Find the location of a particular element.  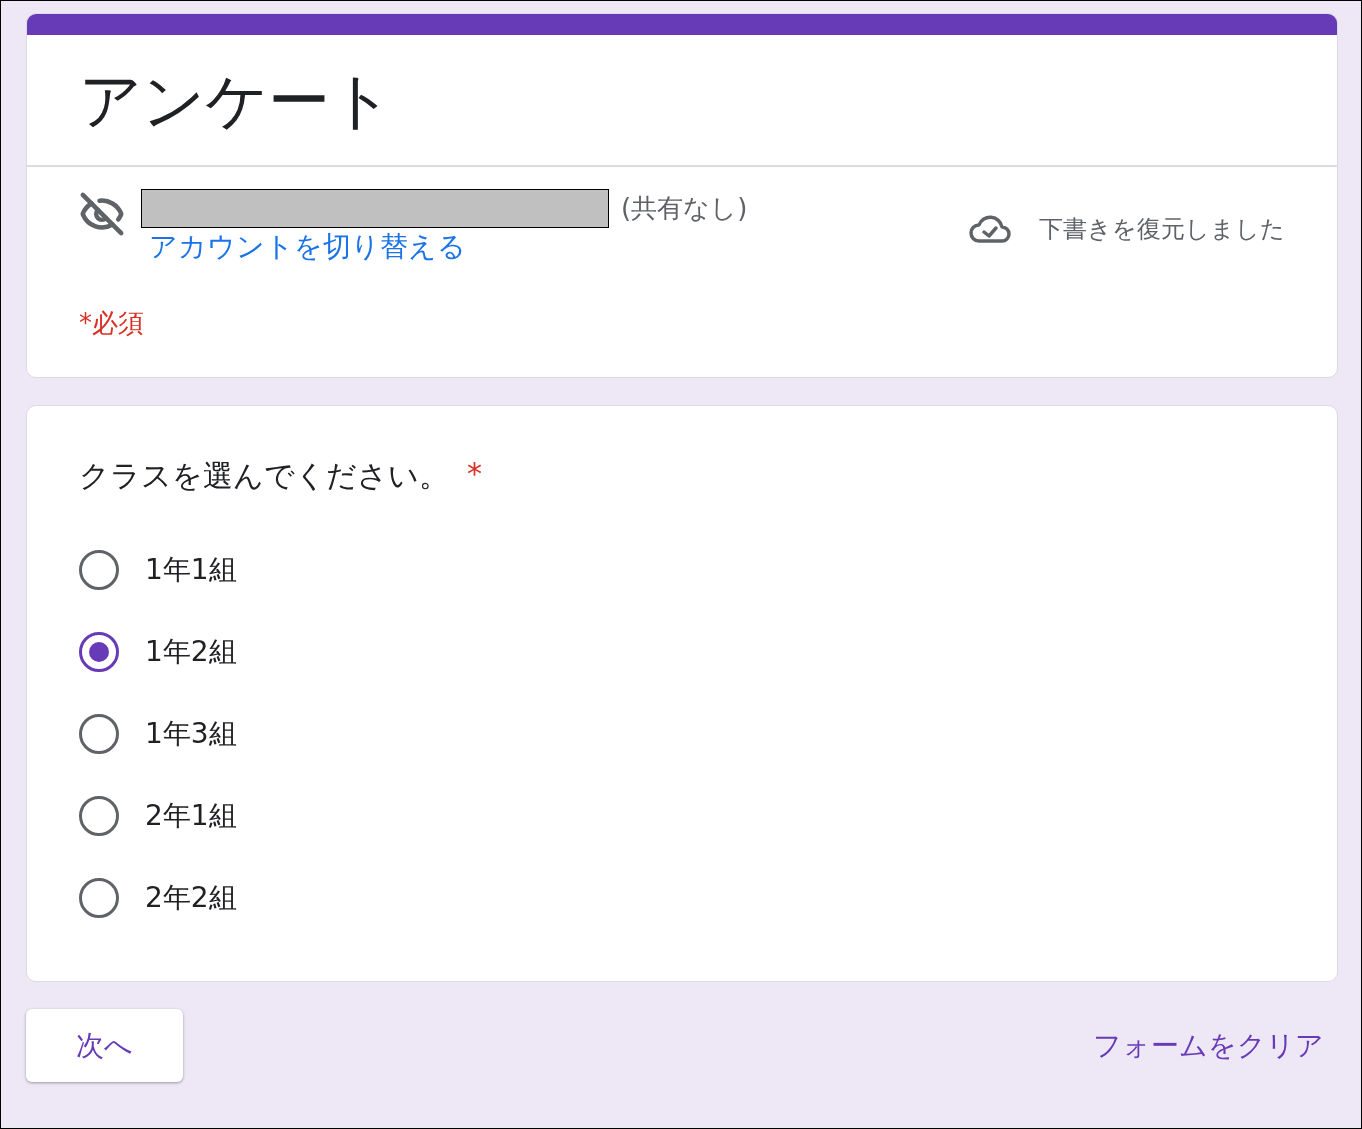

clear-form-button: フォームをクリア is located at coordinates (1215, 1045).